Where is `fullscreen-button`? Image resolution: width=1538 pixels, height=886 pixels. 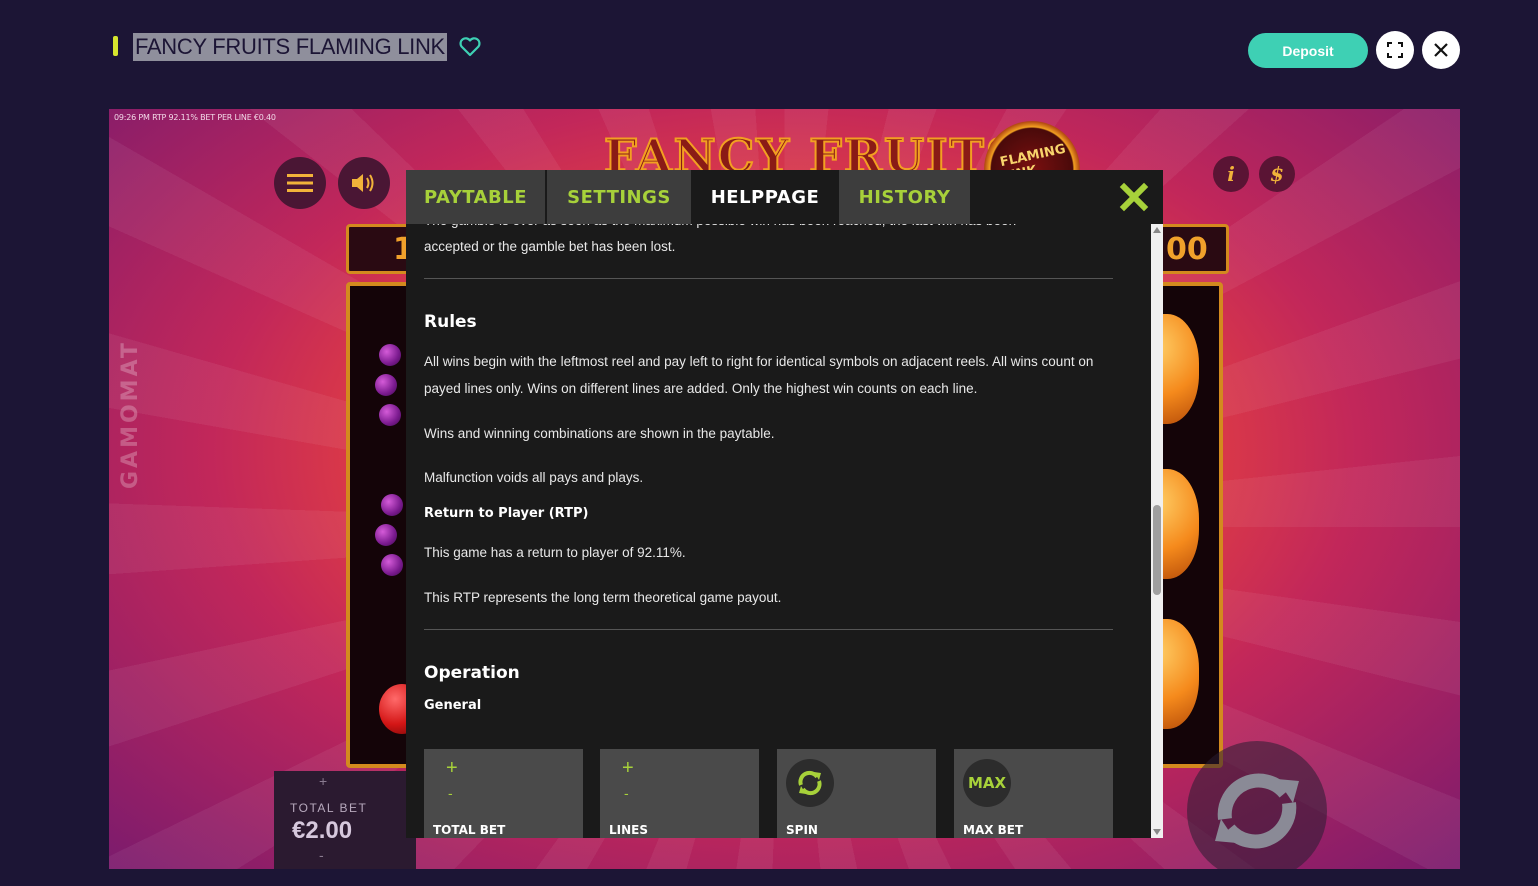
fullscreen-button is located at coordinates (1395, 50).